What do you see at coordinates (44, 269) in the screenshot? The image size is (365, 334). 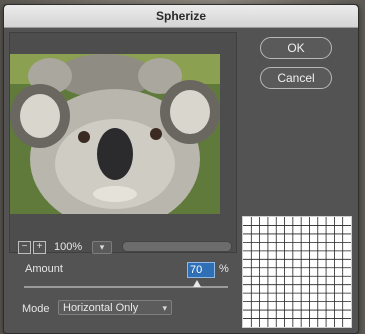 I see `amount-label: Amount` at bounding box center [44, 269].